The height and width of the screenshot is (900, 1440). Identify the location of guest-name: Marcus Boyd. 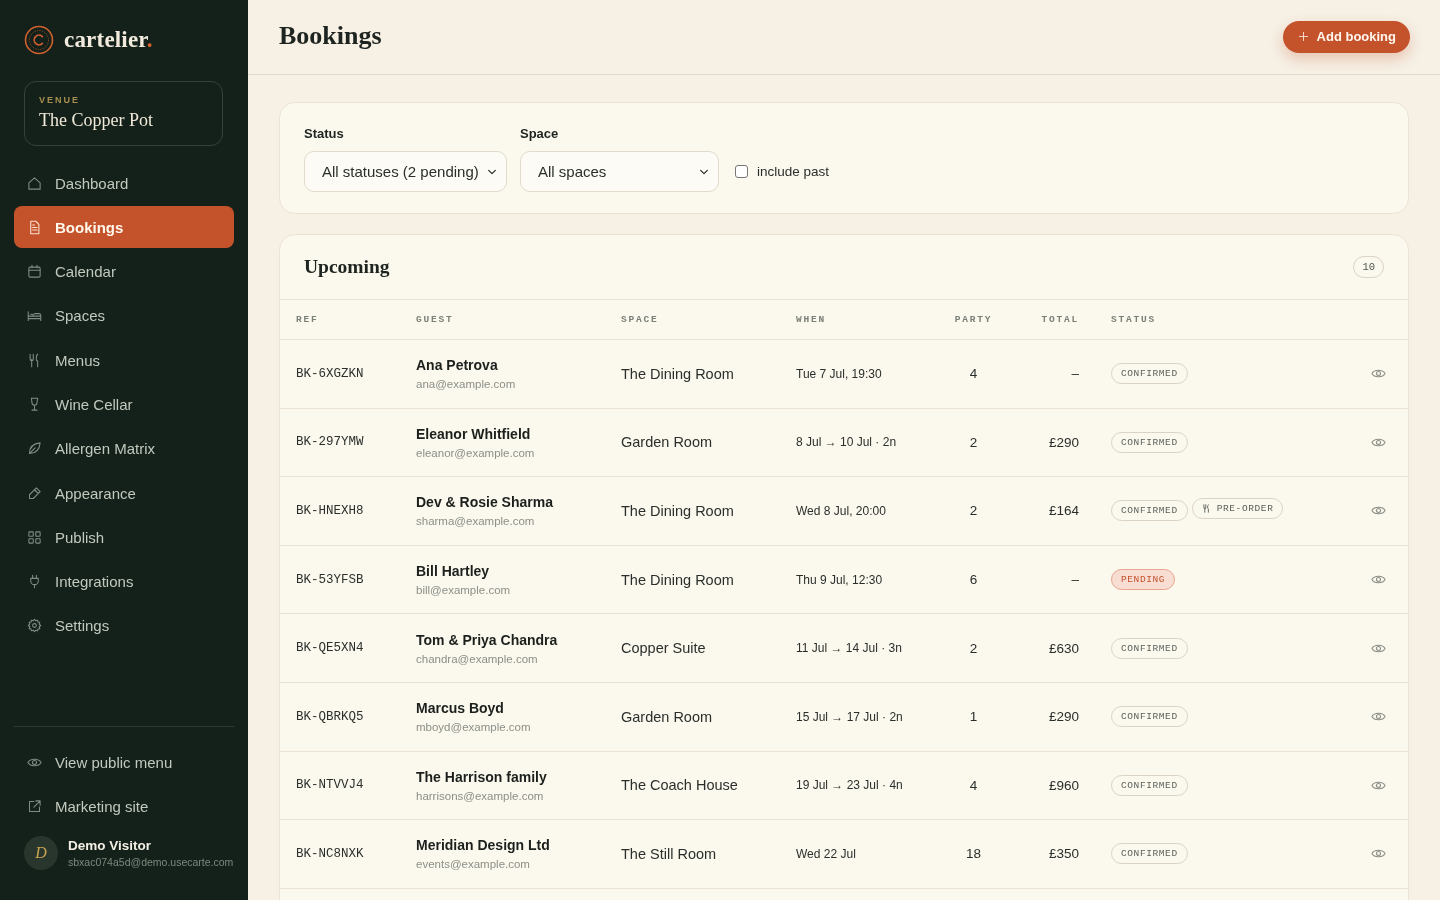
(460, 708).